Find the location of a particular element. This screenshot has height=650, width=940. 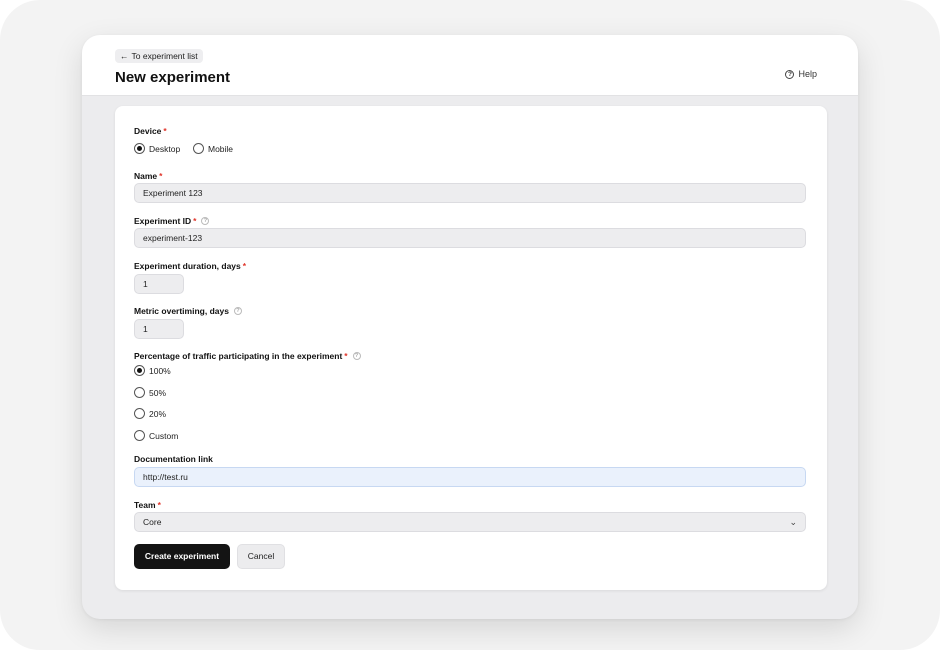

traffic-option-label: 20% is located at coordinates (158, 413).